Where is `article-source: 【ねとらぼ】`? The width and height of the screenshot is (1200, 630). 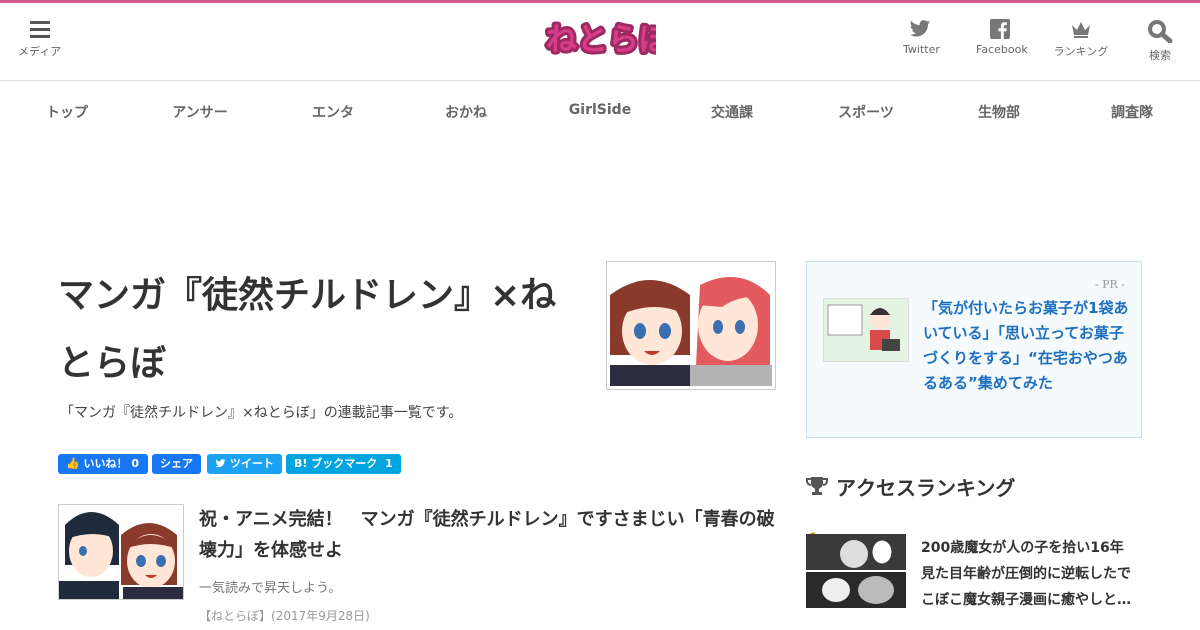 article-source: 【ねとらぼ】 is located at coordinates (235, 616).